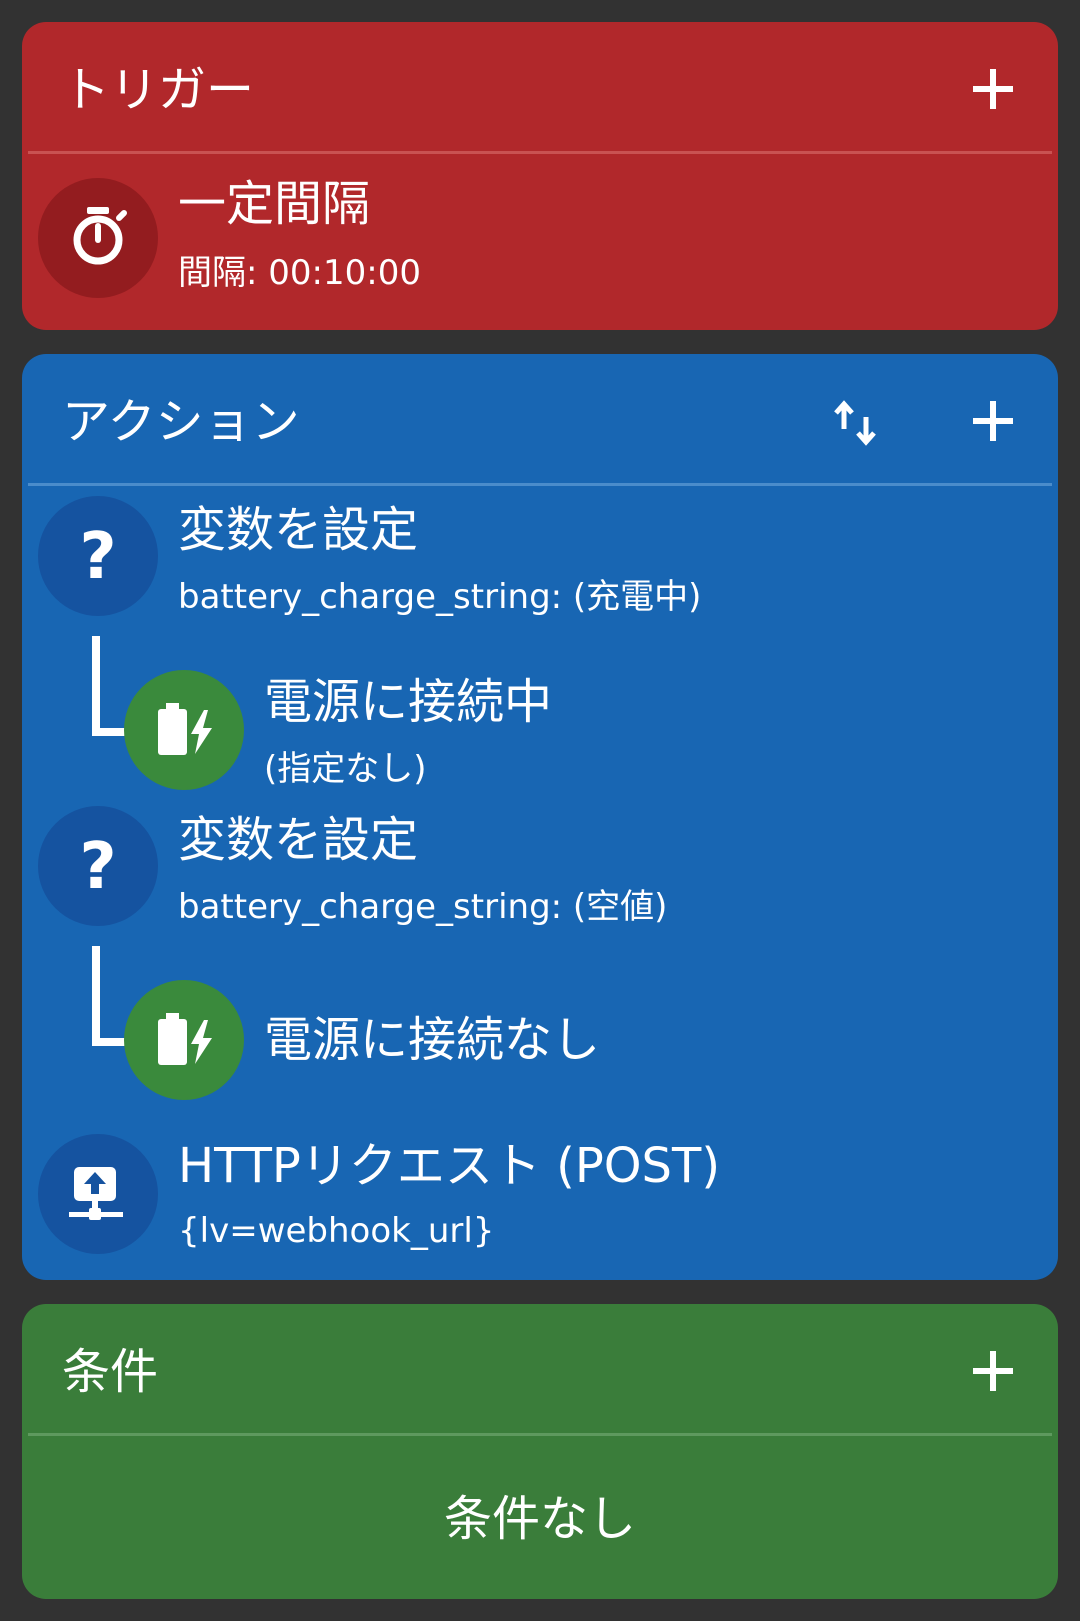 This screenshot has width=1080, height=1621. What do you see at coordinates (299, 273) in the screenshot?
I see `trigger-item-subtitle: 間隔: 00:10:00` at bounding box center [299, 273].